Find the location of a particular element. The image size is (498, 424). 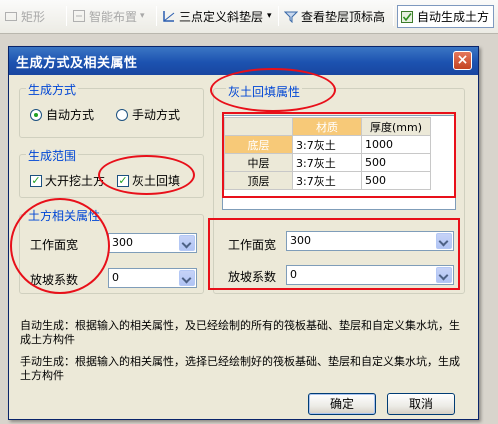

toolbar: 矩形 智能布置 ▾ 三点定义斜垫层 ▾ 查看垫层顶标高 自动生成土方 is located at coordinates (249, 17).